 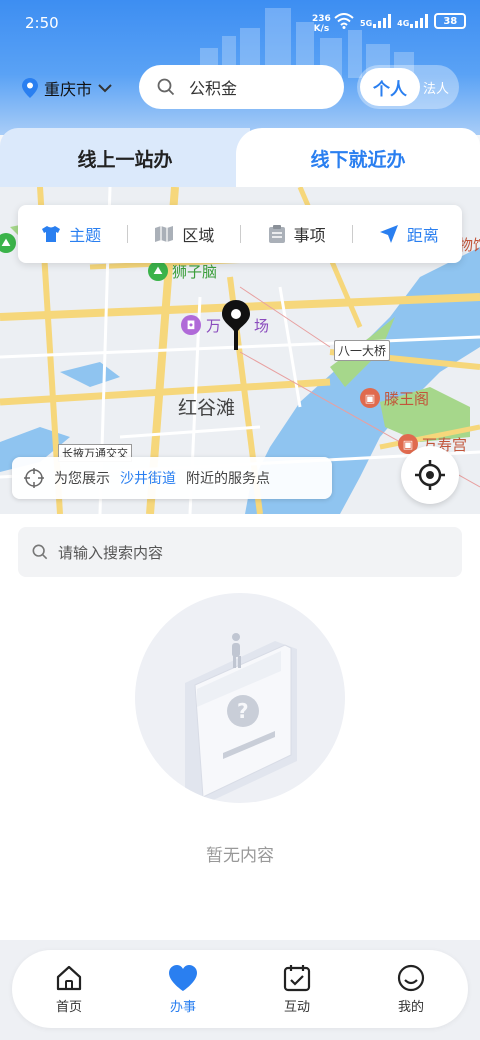 What do you see at coordinates (366, 23) in the screenshot?
I see `signal-1-label: 5G` at bounding box center [366, 23].